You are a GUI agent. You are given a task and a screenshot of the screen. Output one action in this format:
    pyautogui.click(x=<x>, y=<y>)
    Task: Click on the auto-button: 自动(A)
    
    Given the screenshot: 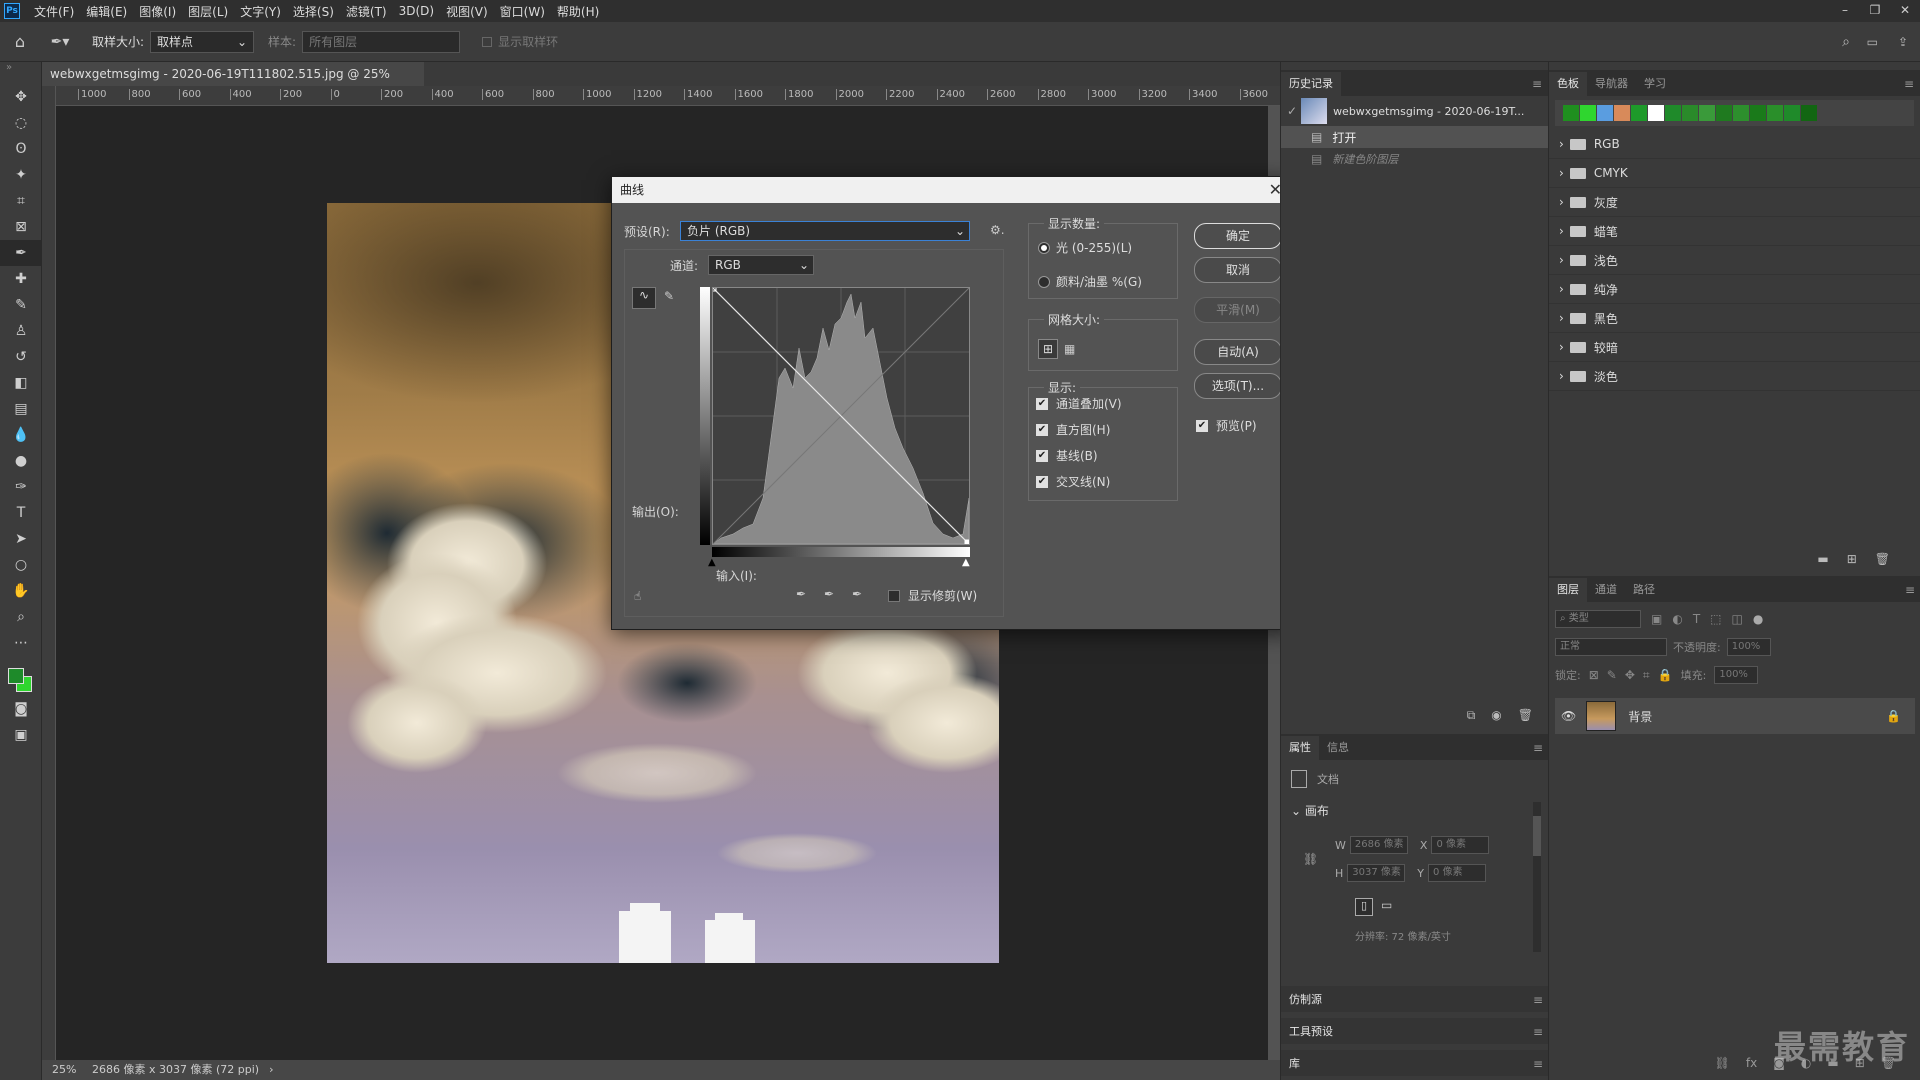 What is the action you would take?
    pyautogui.click(x=1238, y=352)
    